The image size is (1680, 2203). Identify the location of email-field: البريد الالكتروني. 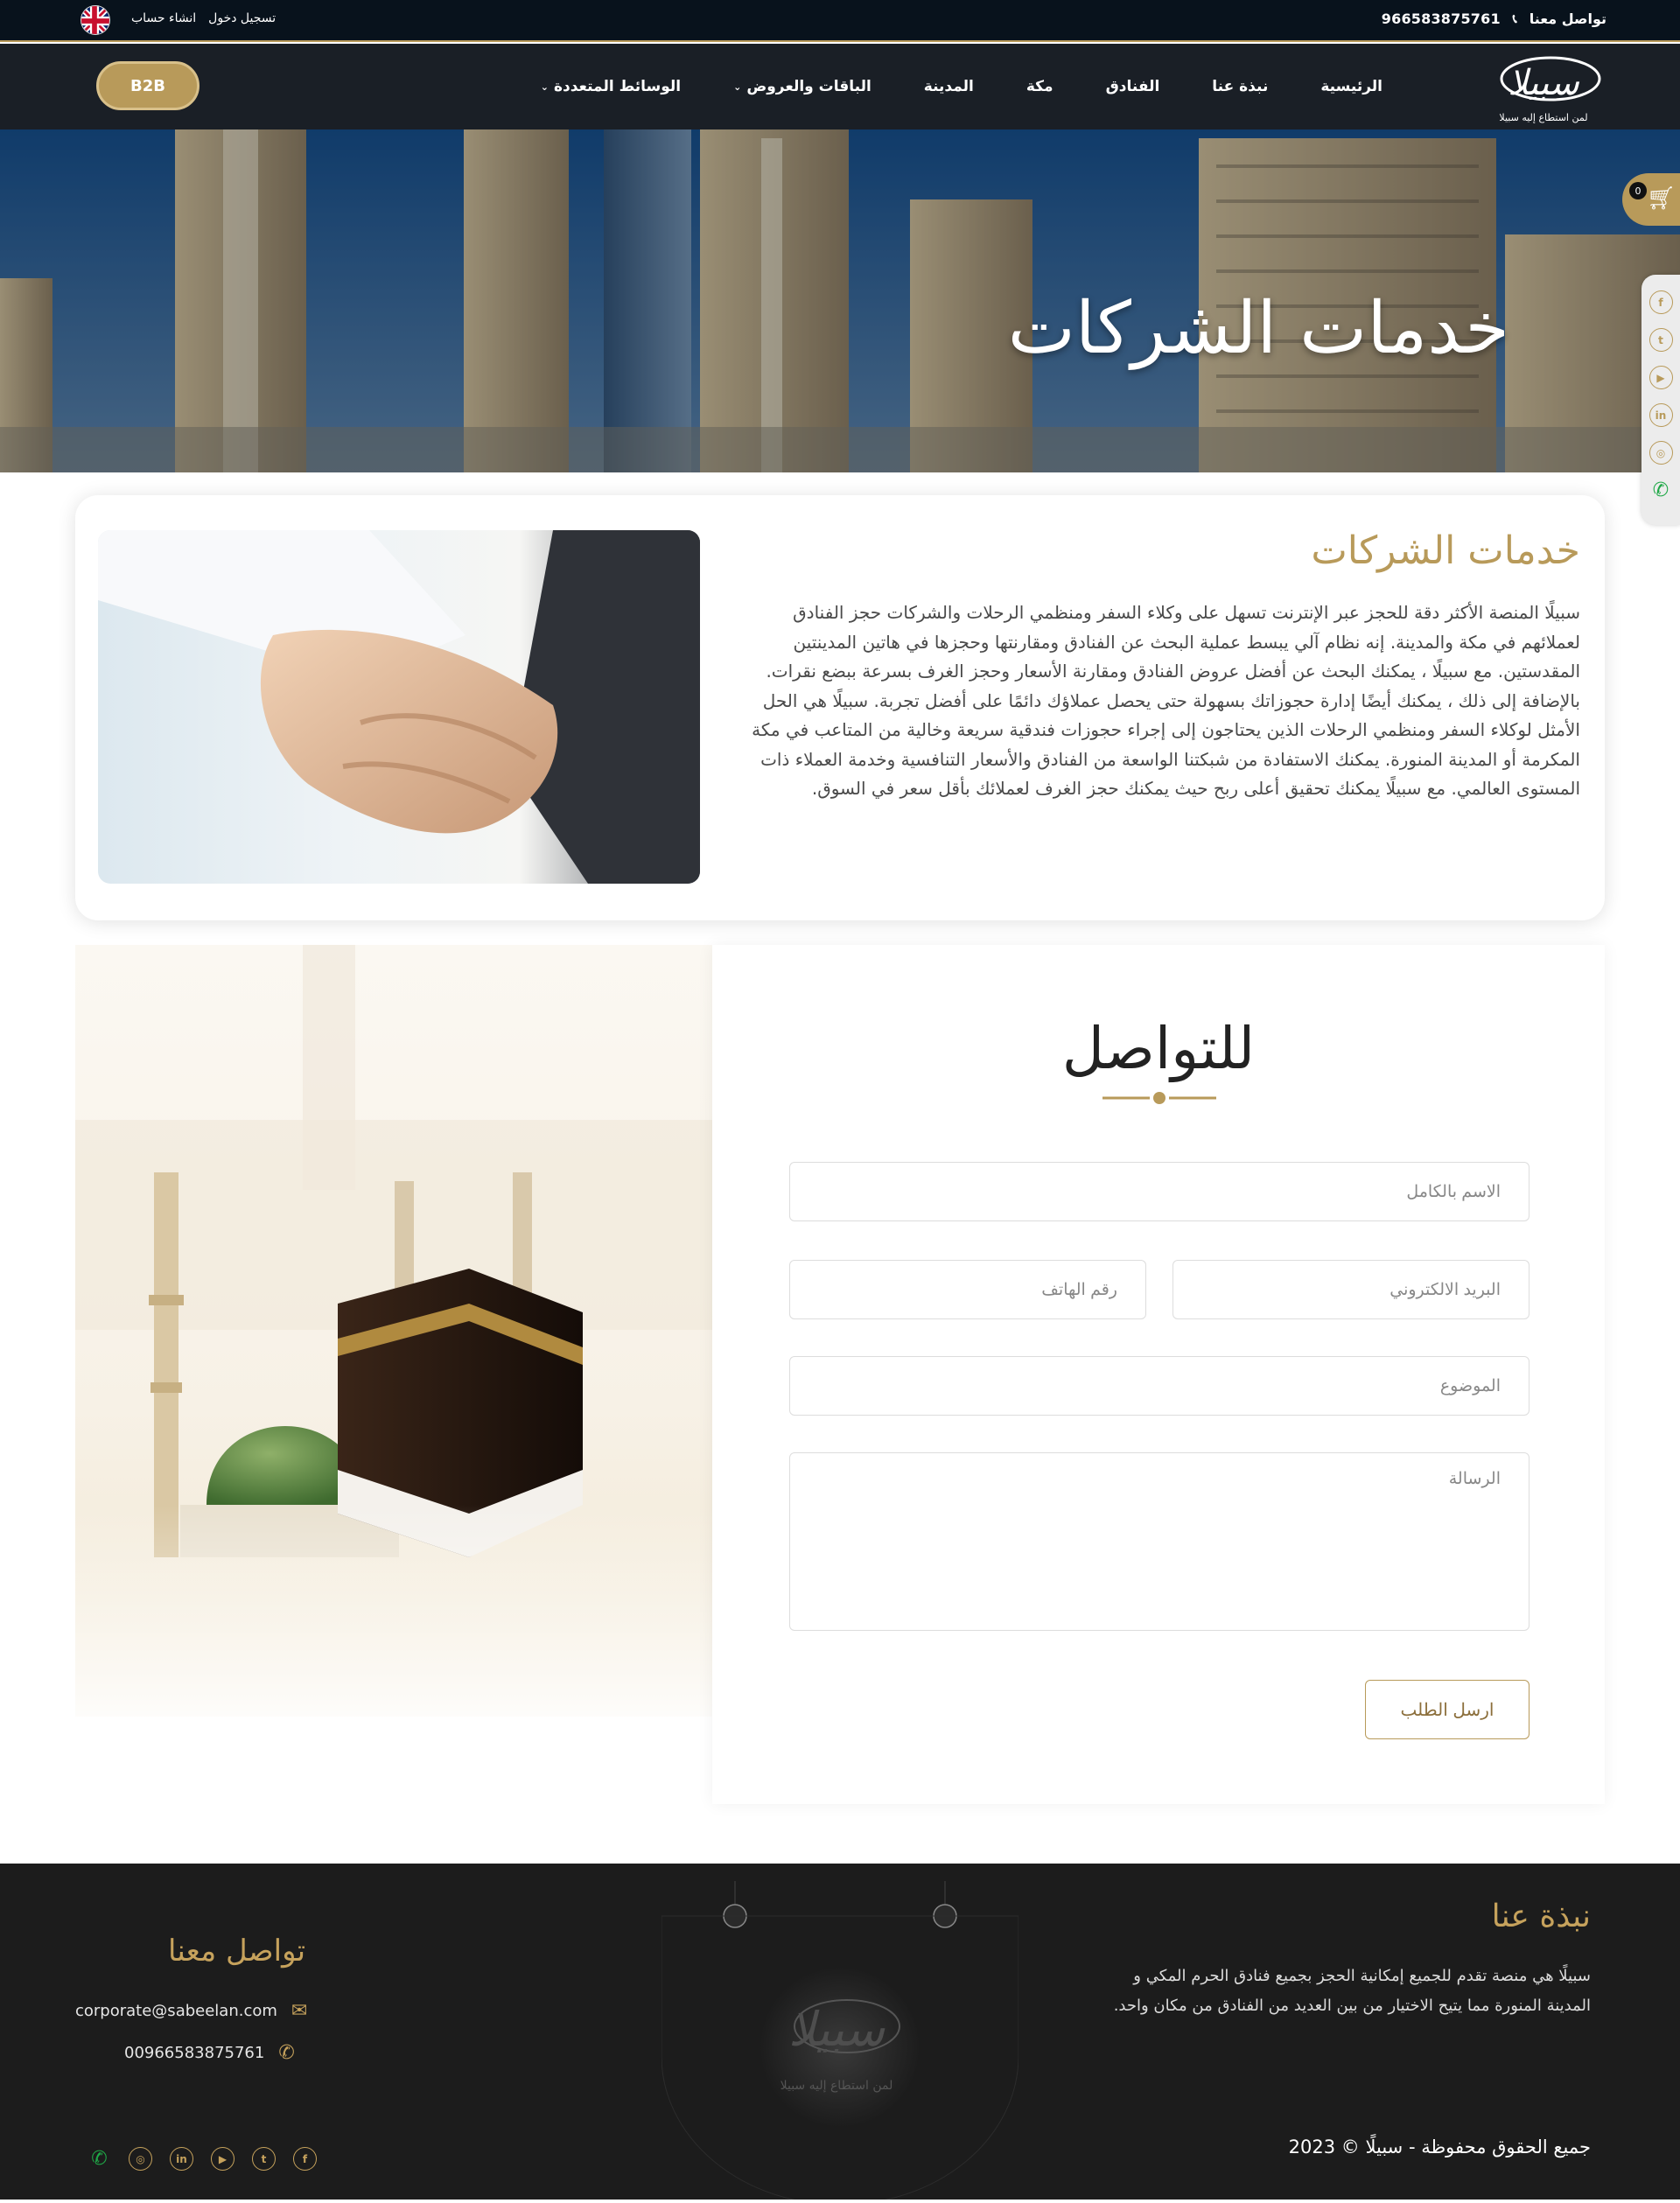
(1351, 1289).